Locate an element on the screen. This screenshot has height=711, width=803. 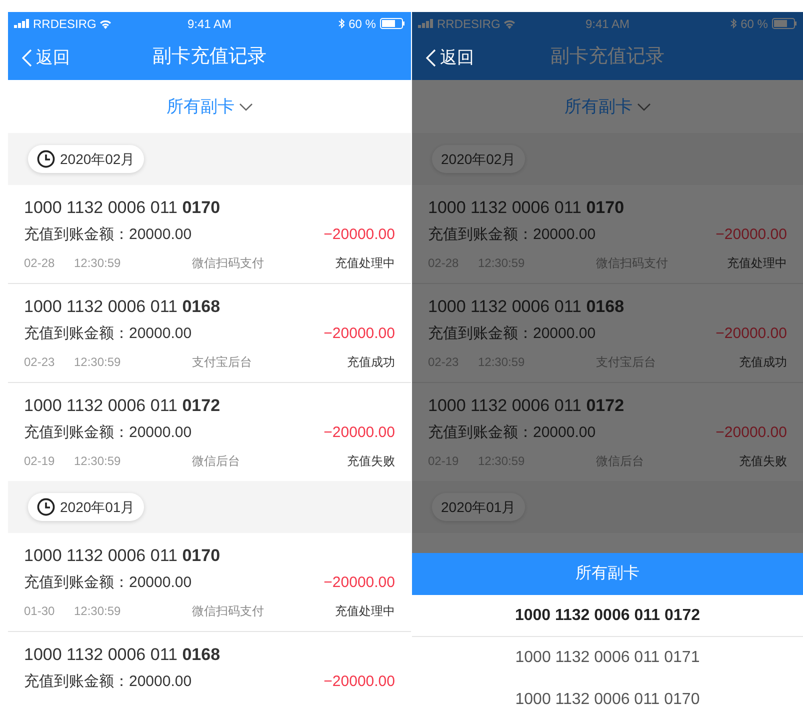
card-option: 1000 1132 0006 011 0171 is located at coordinates (607, 658).